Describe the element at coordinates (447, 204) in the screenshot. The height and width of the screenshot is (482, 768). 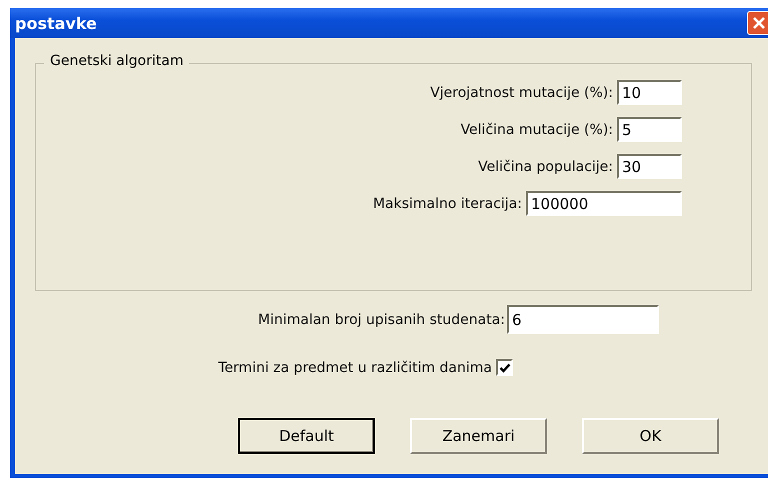
I see `field-label: Maksimalno iteracija:` at that location.